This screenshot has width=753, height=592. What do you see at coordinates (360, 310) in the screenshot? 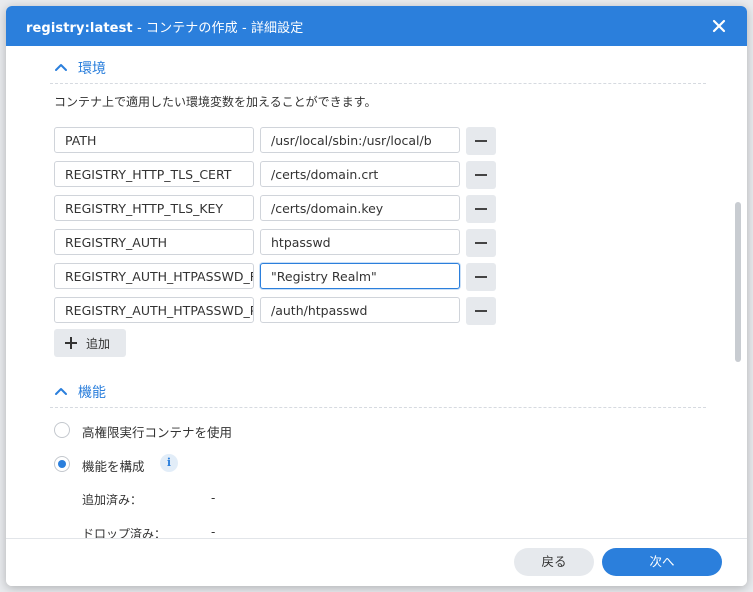
I see `env-value-input: /auth/htpasswd` at bounding box center [360, 310].